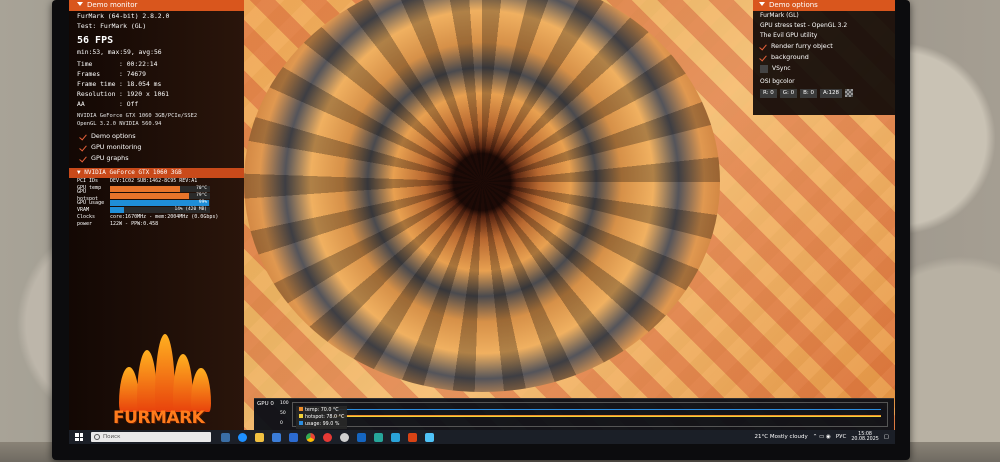 This screenshot has height=462, width=1000. Describe the element at coordinates (142, 64) in the screenshot. I see `stat-value: 00:22:14` at that location.